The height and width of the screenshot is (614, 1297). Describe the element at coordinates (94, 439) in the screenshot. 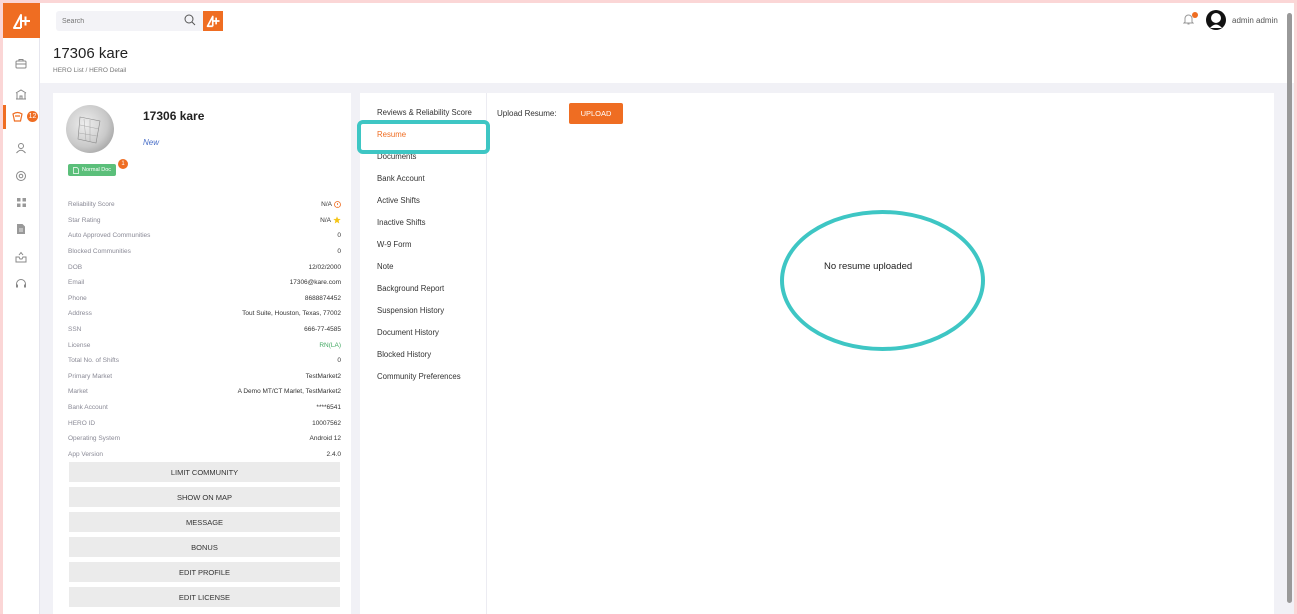

I see `detail-label: Operating System` at that location.